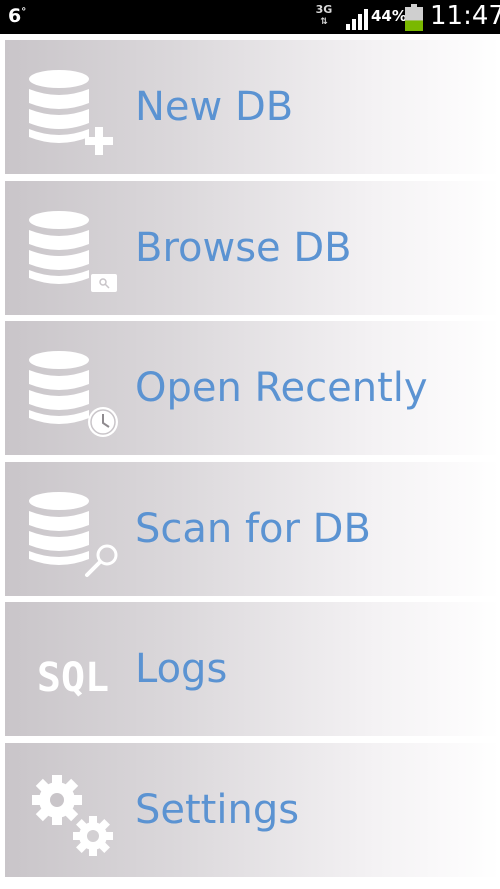 This screenshot has height=889, width=500. What do you see at coordinates (72, 815) in the screenshot?
I see `gears-icon` at bounding box center [72, 815].